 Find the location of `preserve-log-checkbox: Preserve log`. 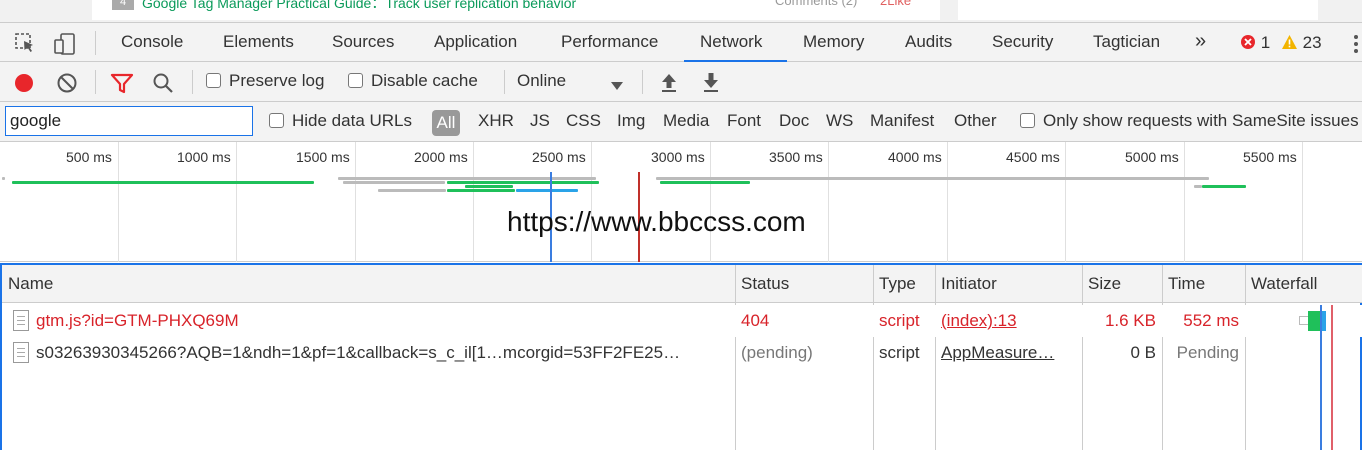

preserve-log-checkbox: Preserve log is located at coordinates (265, 81).